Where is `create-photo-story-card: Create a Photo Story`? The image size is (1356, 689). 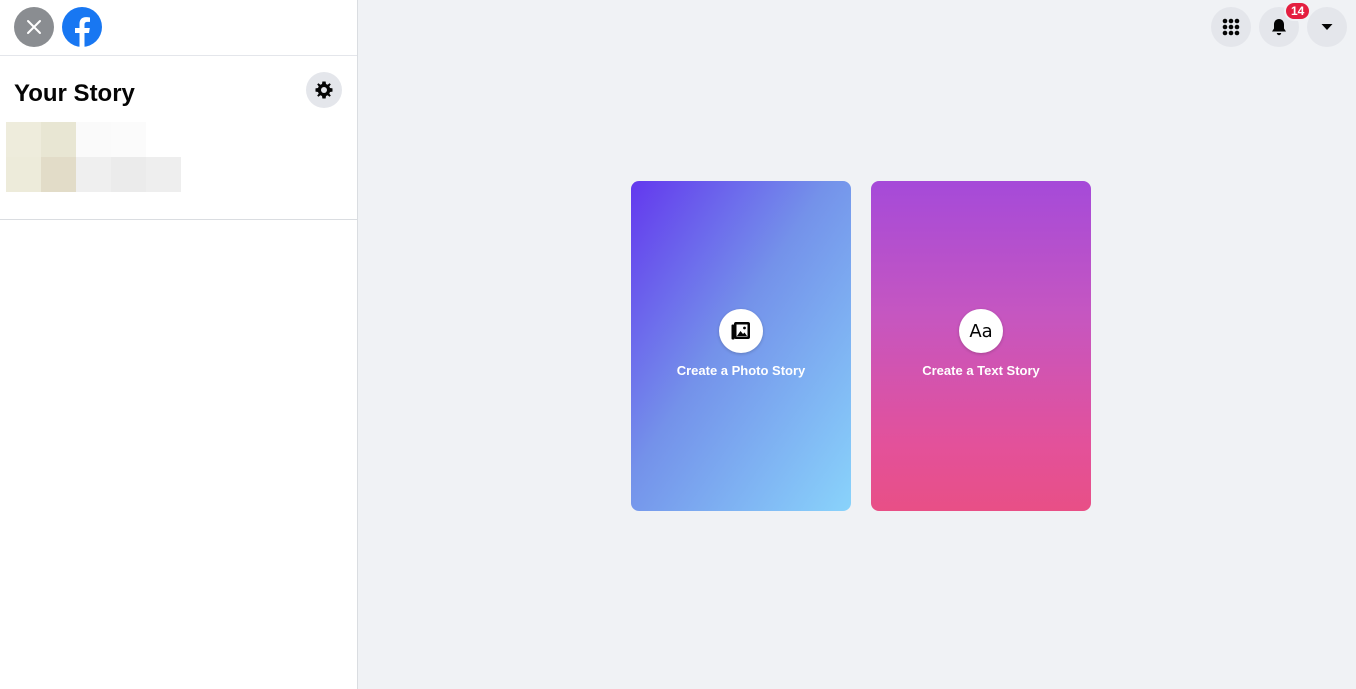
create-photo-story-card: Create a Photo Story is located at coordinates (741, 346).